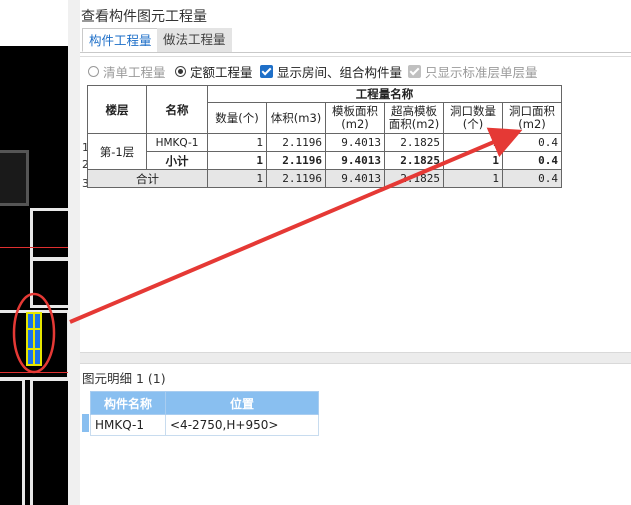  What do you see at coordinates (177, 142) in the screenshot?
I see `name-cell: HMKQ-1` at bounding box center [177, 142].